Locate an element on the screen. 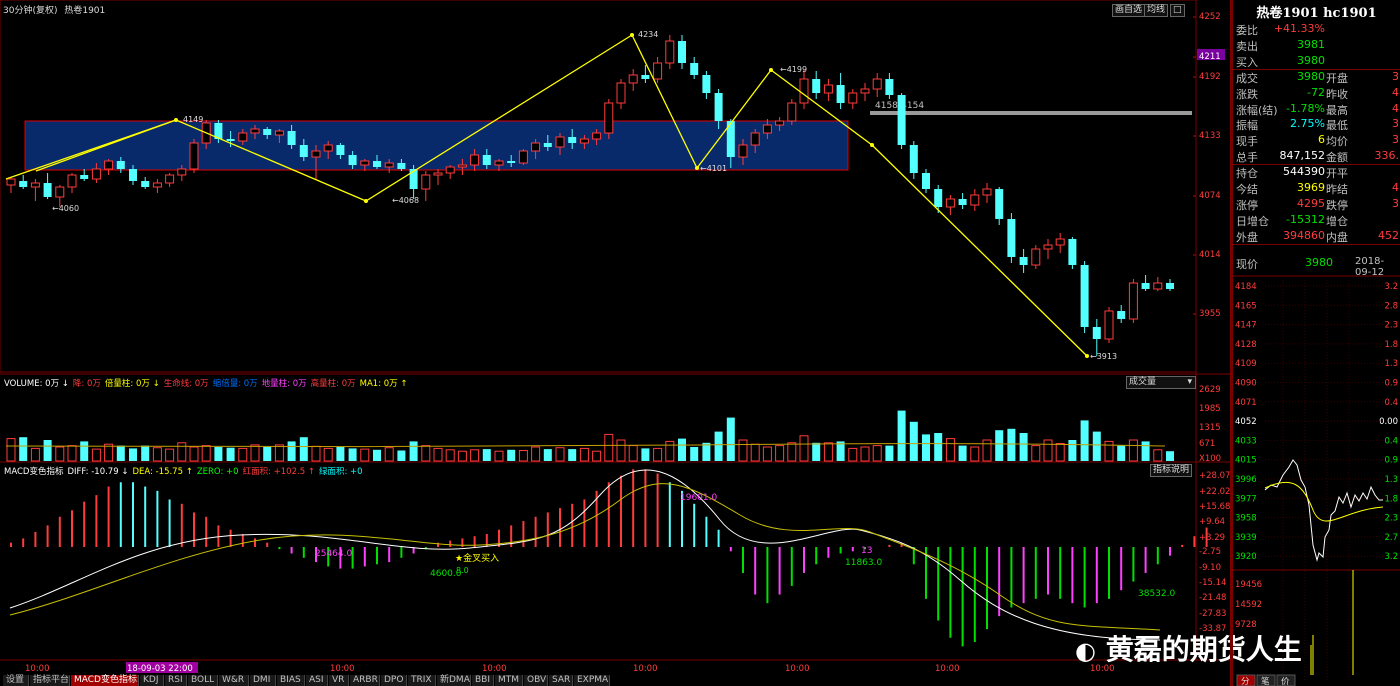  mini-pct-tick: 0.9 is located at coordinates (1391, 384).